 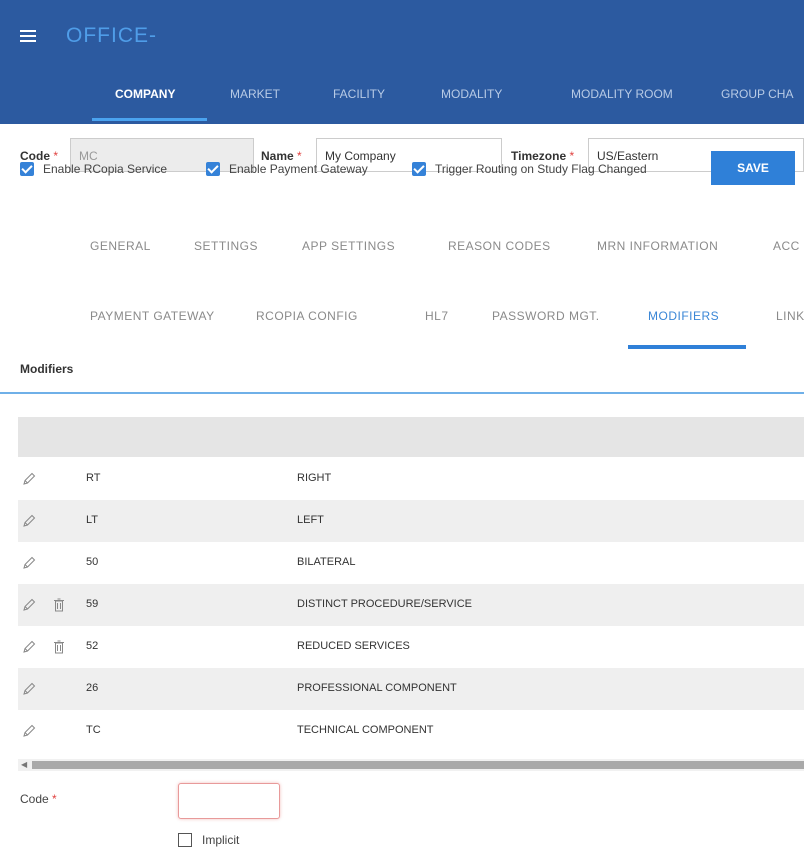 What do you see at coordinates (92, 646) in the screenshot?
I see `modifier-code: 52` at bounding box center [92, 646].